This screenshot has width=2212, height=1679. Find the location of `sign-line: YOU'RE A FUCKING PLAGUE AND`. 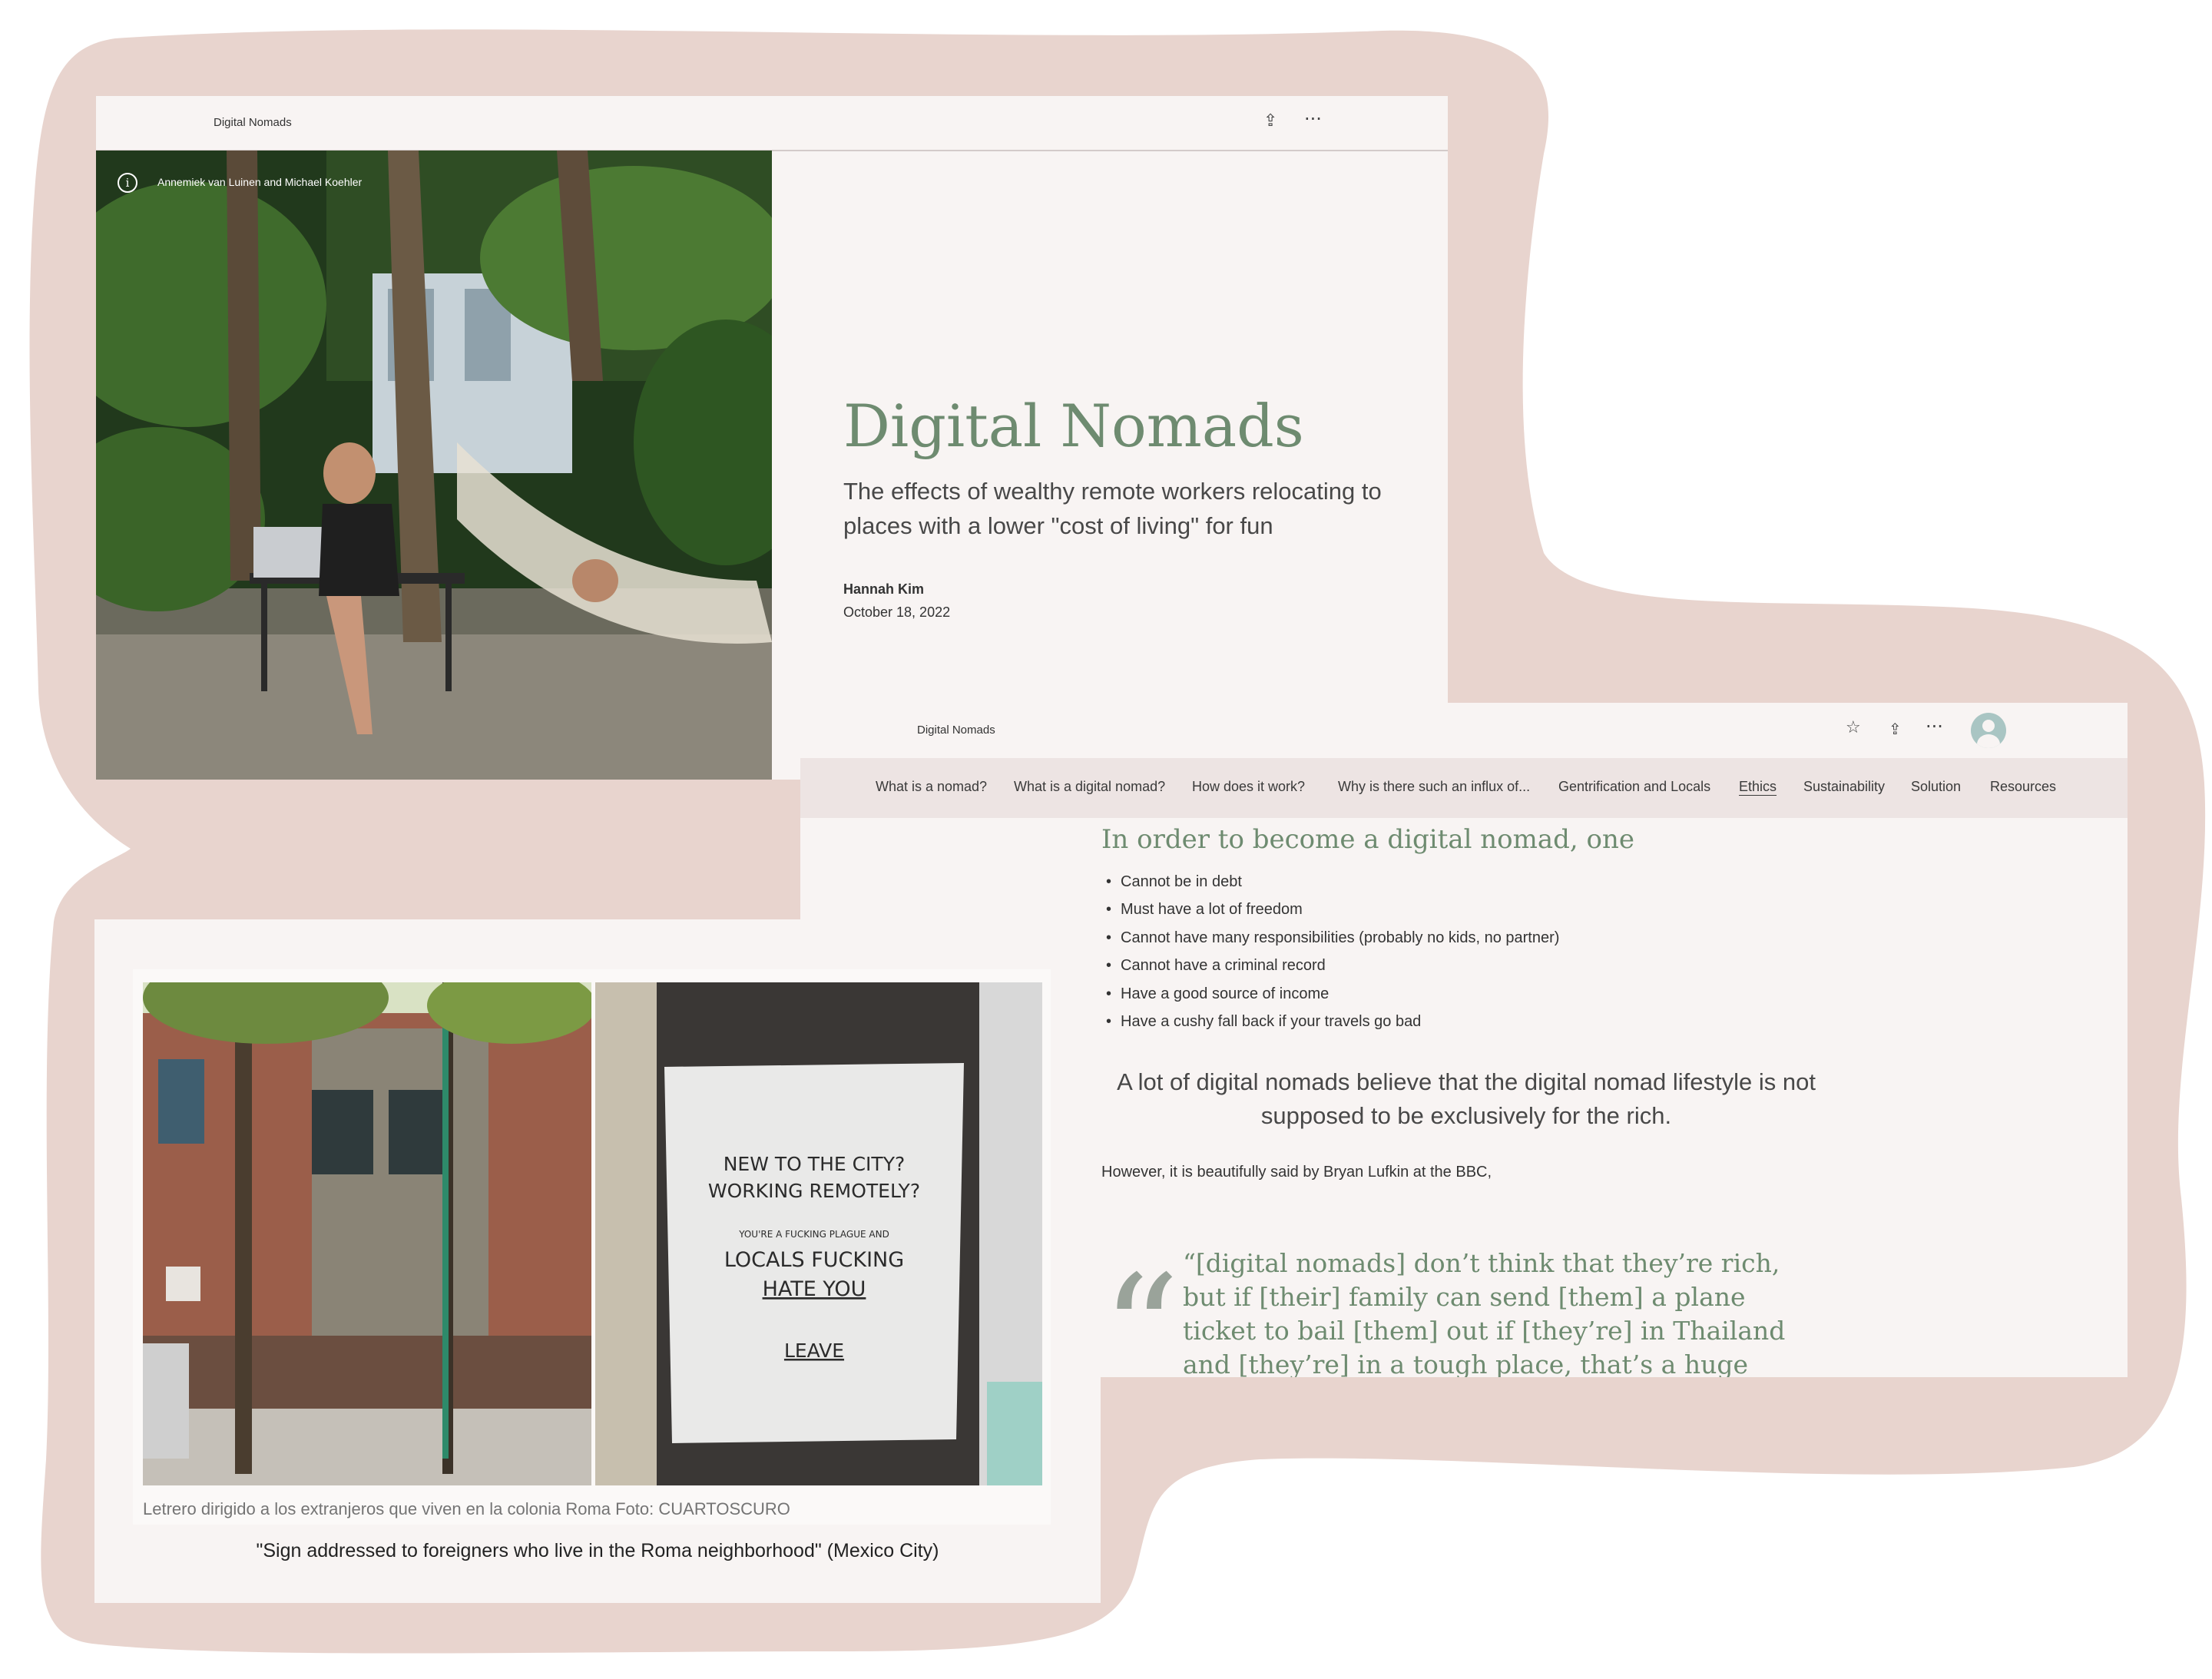

sign-line: YOU'RE A FUCKING PLAGUE AND is located at coordinates (813, 1234).